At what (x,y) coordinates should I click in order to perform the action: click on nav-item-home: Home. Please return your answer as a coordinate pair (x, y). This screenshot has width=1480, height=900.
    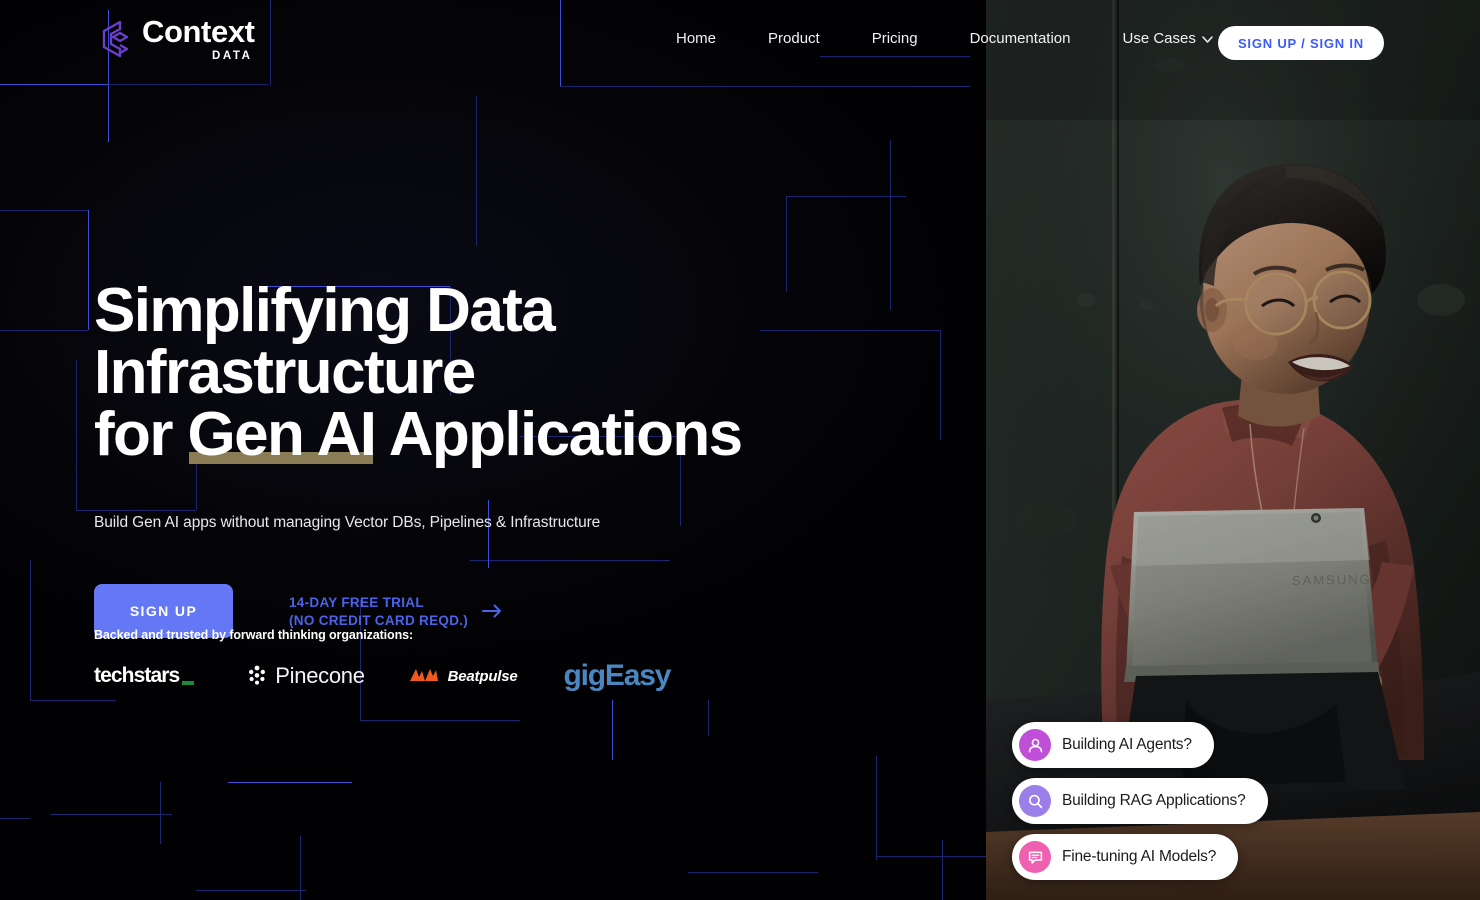
    Looking at the image, I should click on (701, 38).